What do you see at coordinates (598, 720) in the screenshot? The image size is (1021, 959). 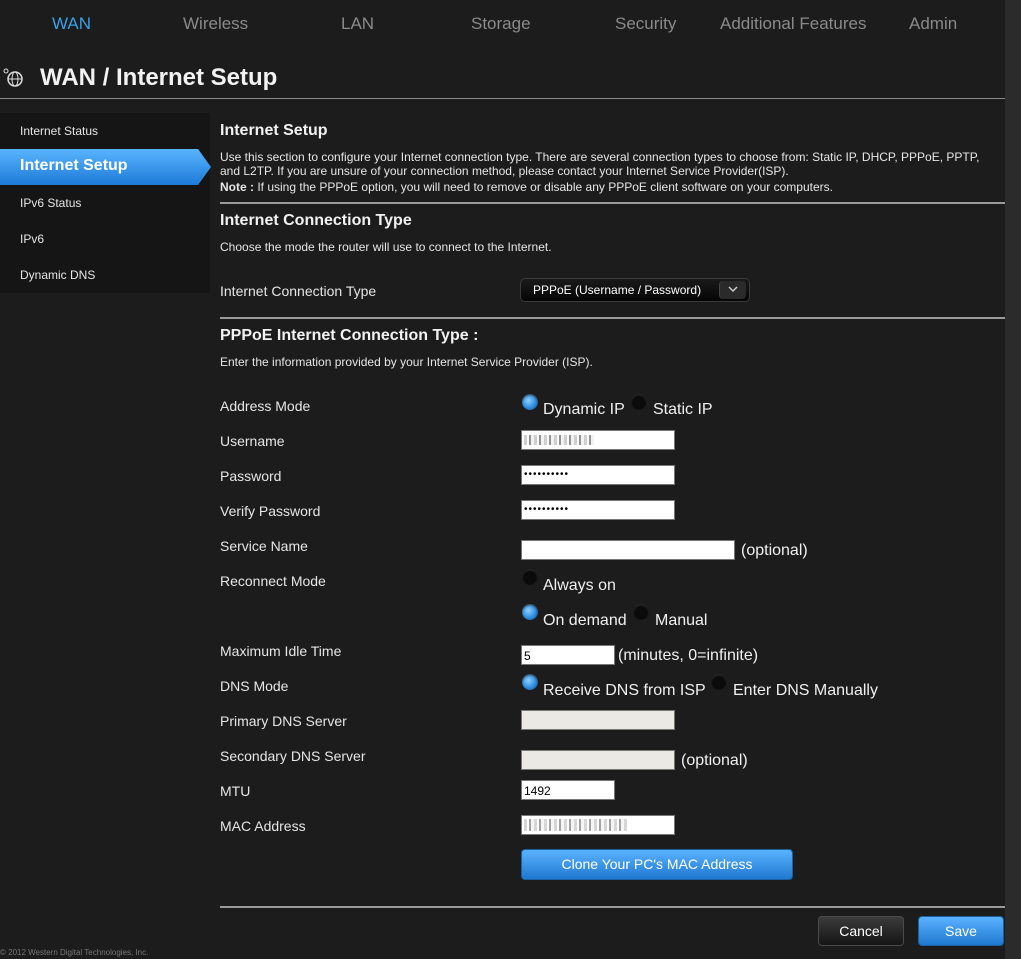 I see `primary-dns-input` at bounding box center [598, 720].